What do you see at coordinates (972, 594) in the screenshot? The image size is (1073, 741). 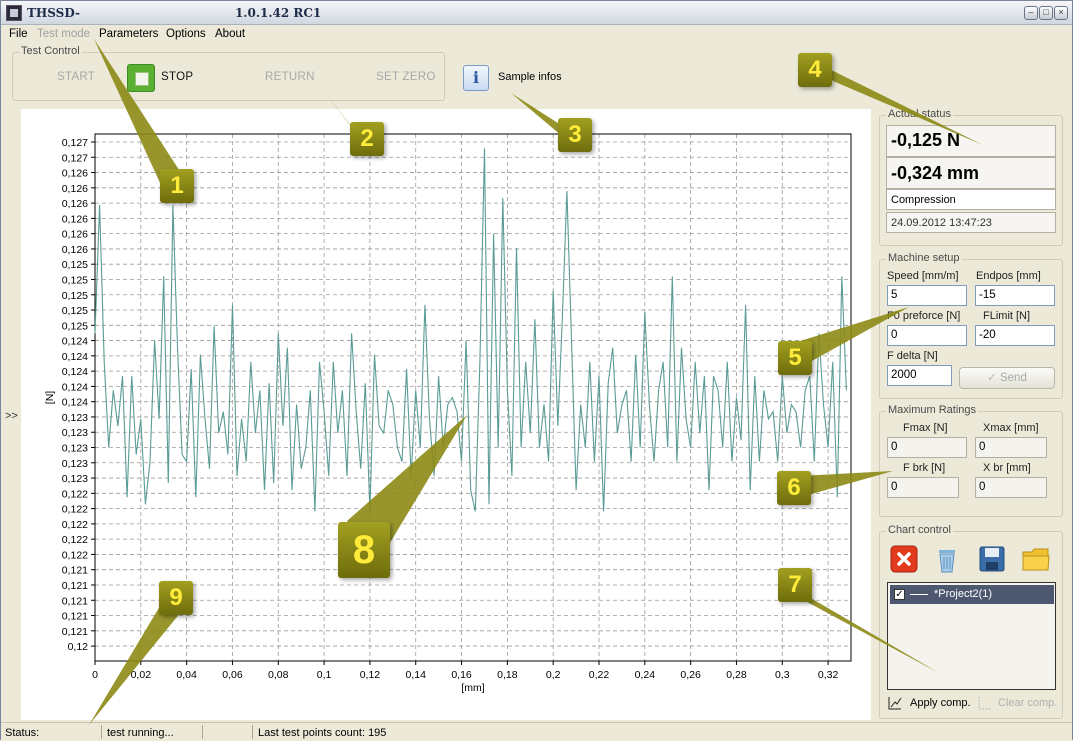 I see `list-item: ✓ *Project2(1)` at bounding box center [972, 594].